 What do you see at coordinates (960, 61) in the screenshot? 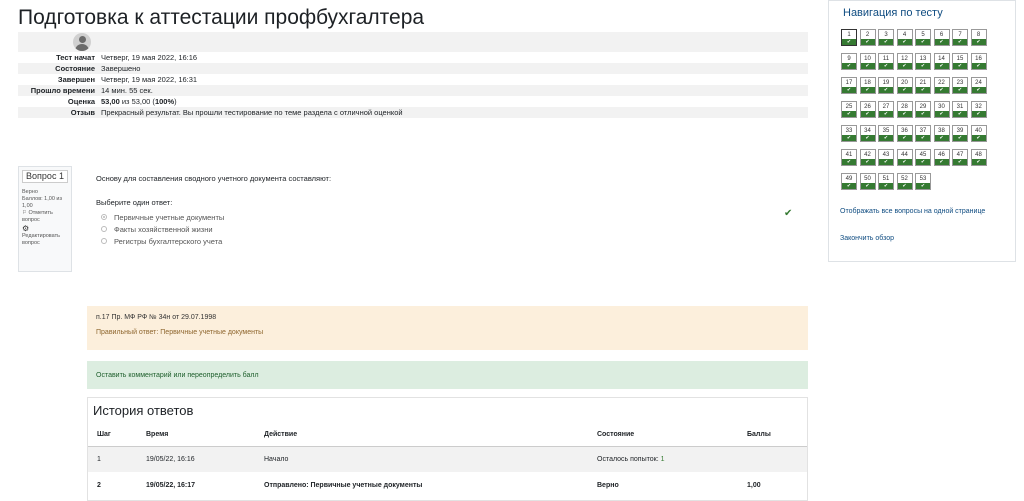
I see `quiz-nav-button-15: 15 ✔` at bounding box center [960, 61].